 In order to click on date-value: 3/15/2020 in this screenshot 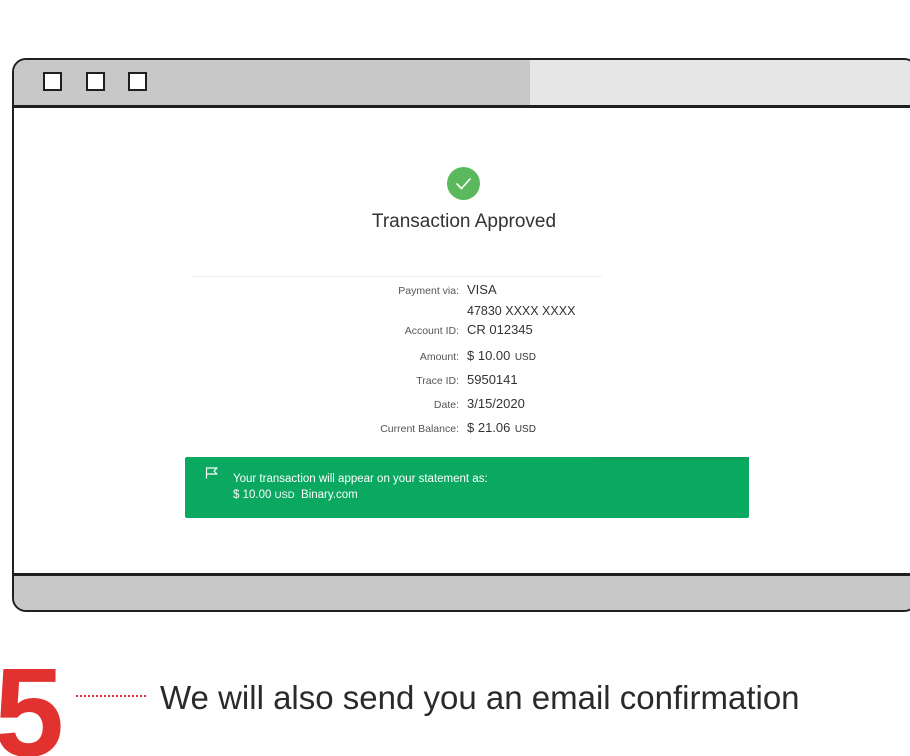, I will do `click(496, 403)`.